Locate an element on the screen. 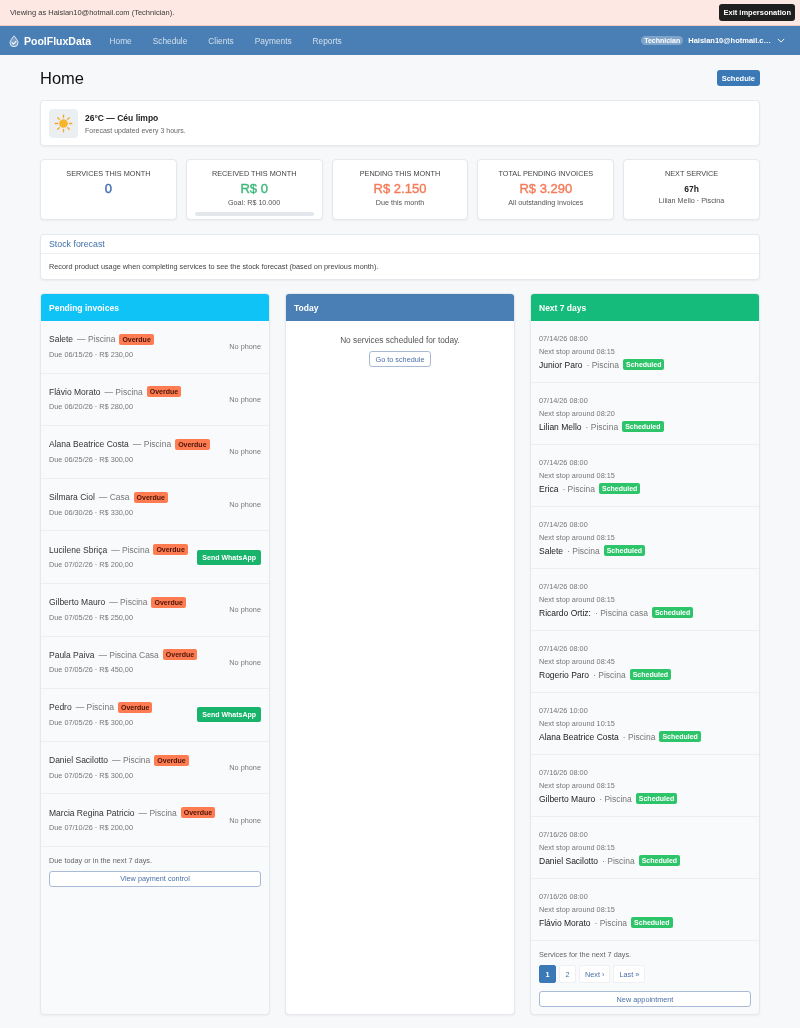 The image size is (800, 1028). brand-link: PoolFluxData is located at coordinates (50, 40).